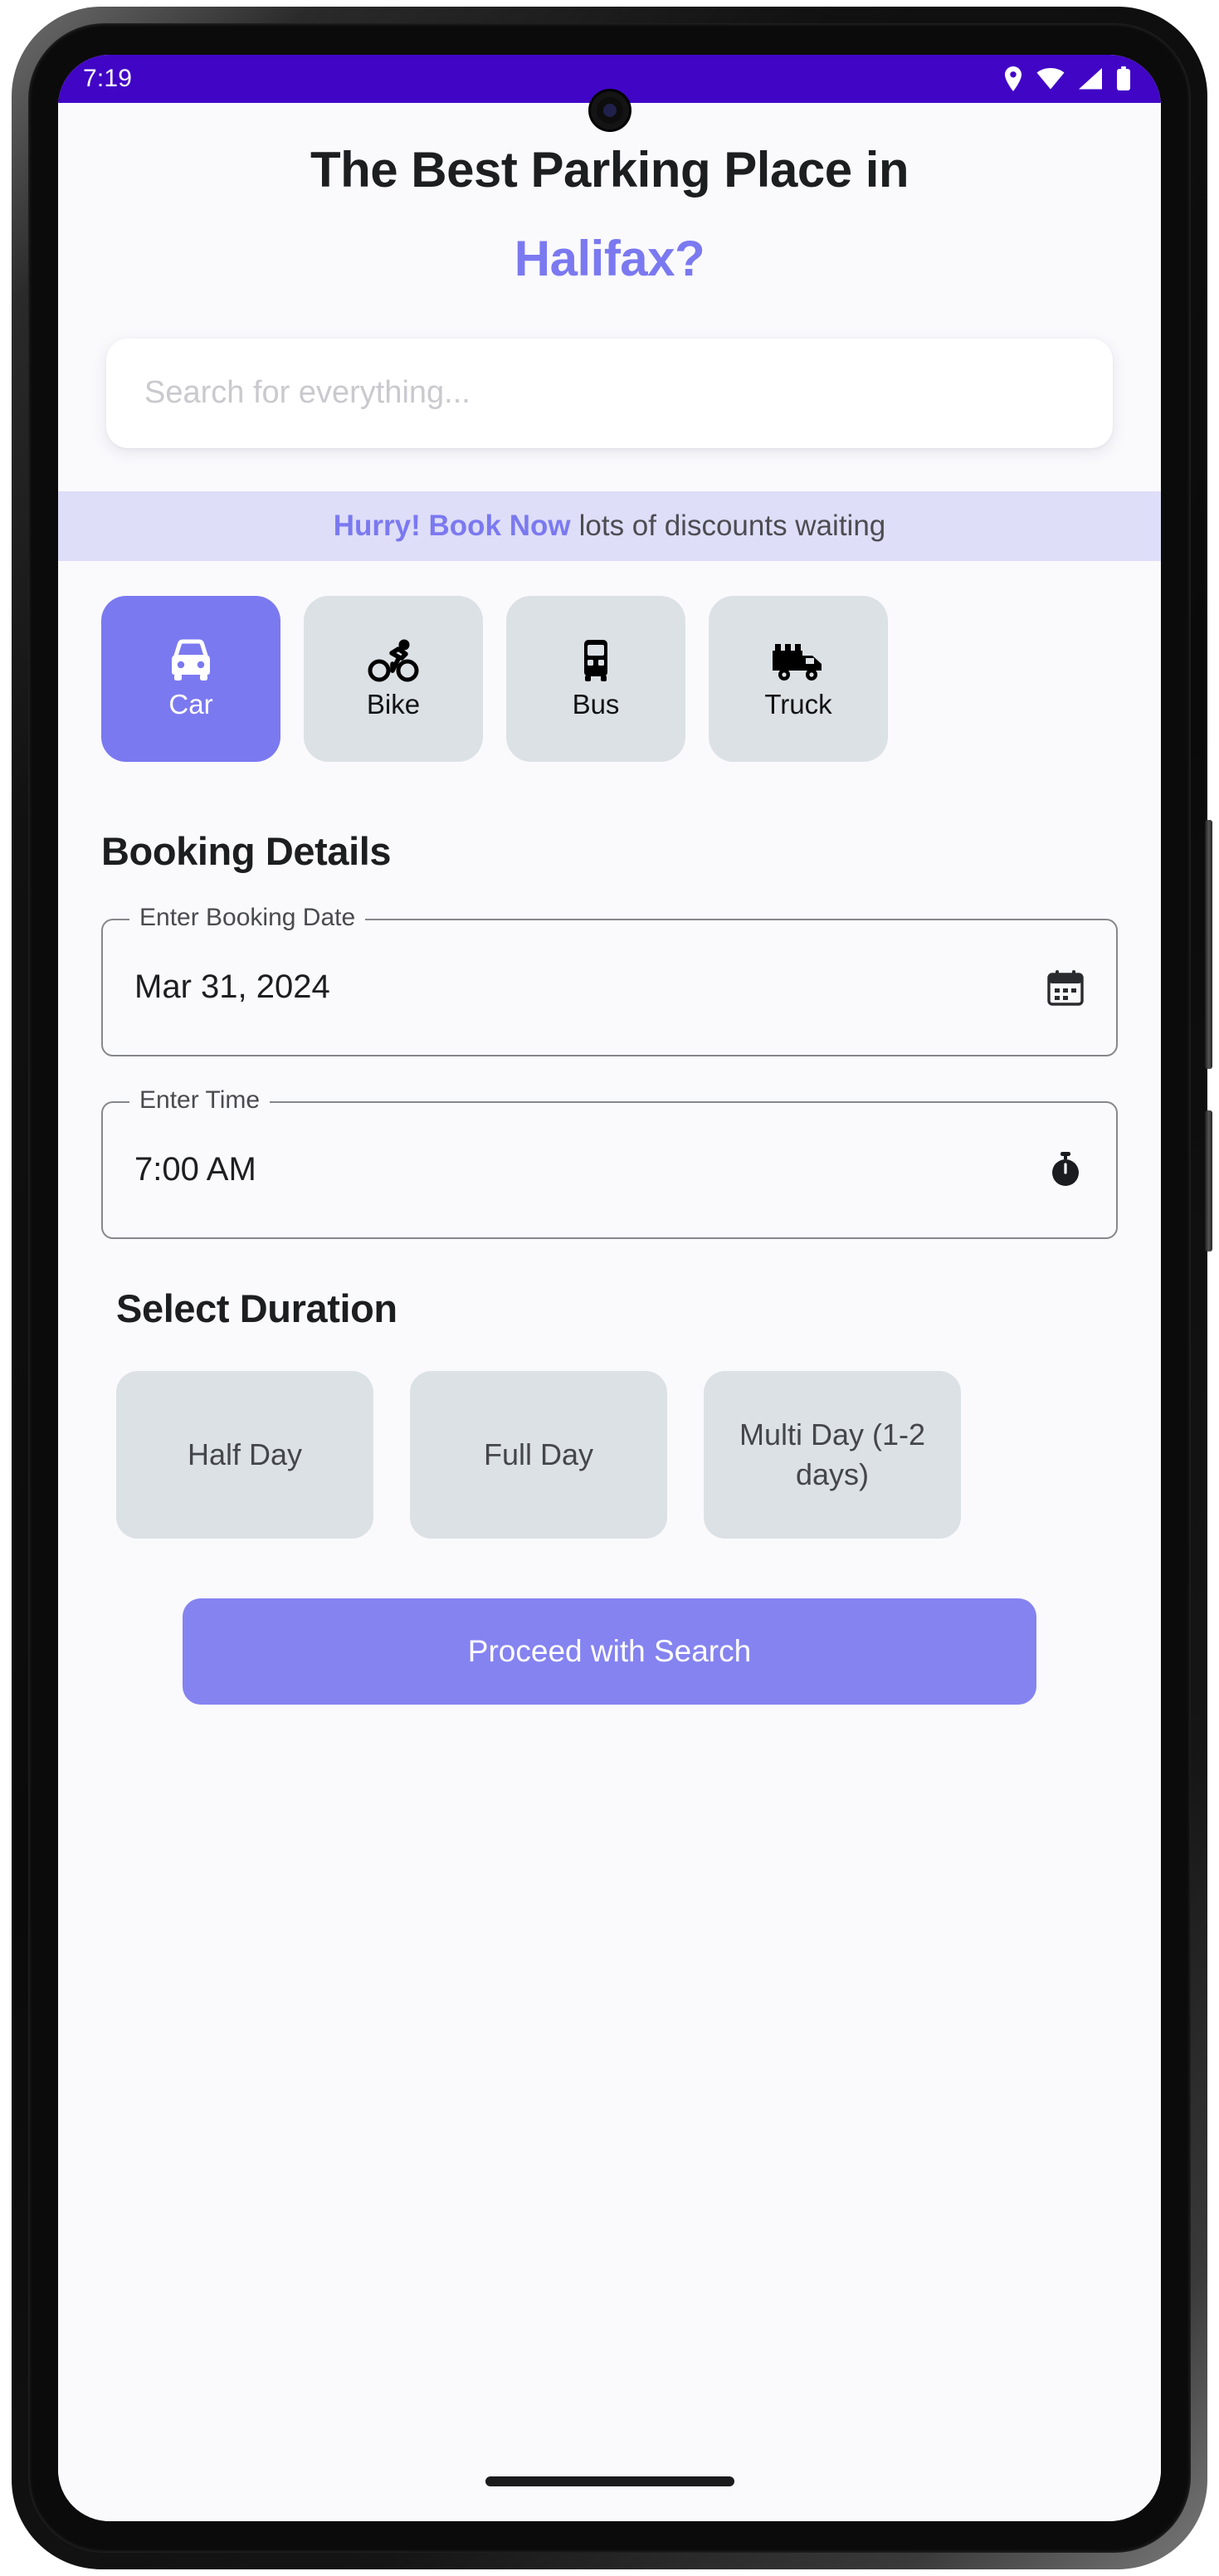 The height and width of the screenshot is (2576, 1219). I want to click on vehicle-chip-car-label: Car, so click(191, 704).